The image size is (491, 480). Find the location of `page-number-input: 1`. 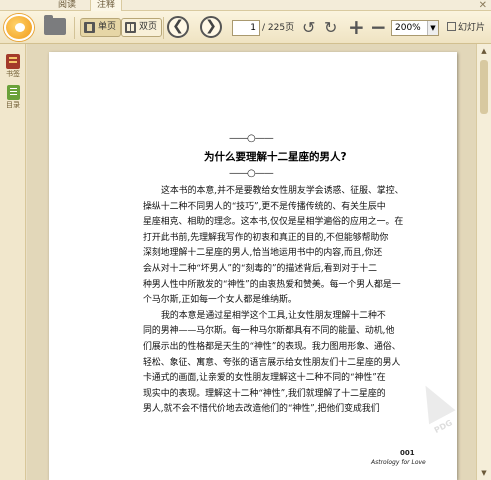

page-number-input: 1 is located at coordinates (246, 28).